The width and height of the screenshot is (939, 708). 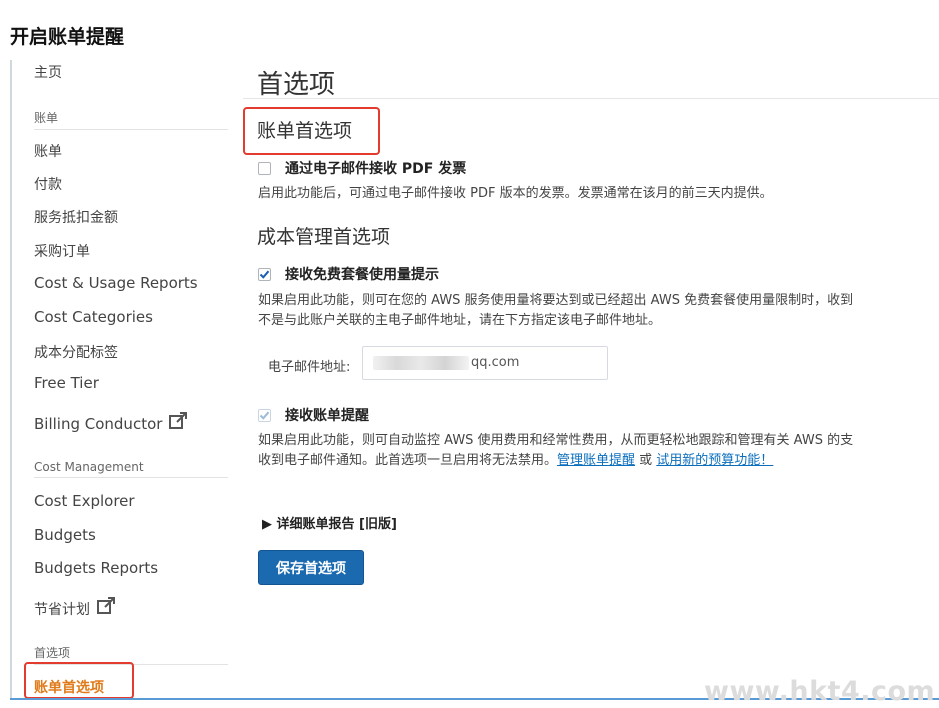 What do you see at coordinates (267, 524) in the screenshot?
I see `caret-right-icon: ▶` at bounding box center [267, 524].